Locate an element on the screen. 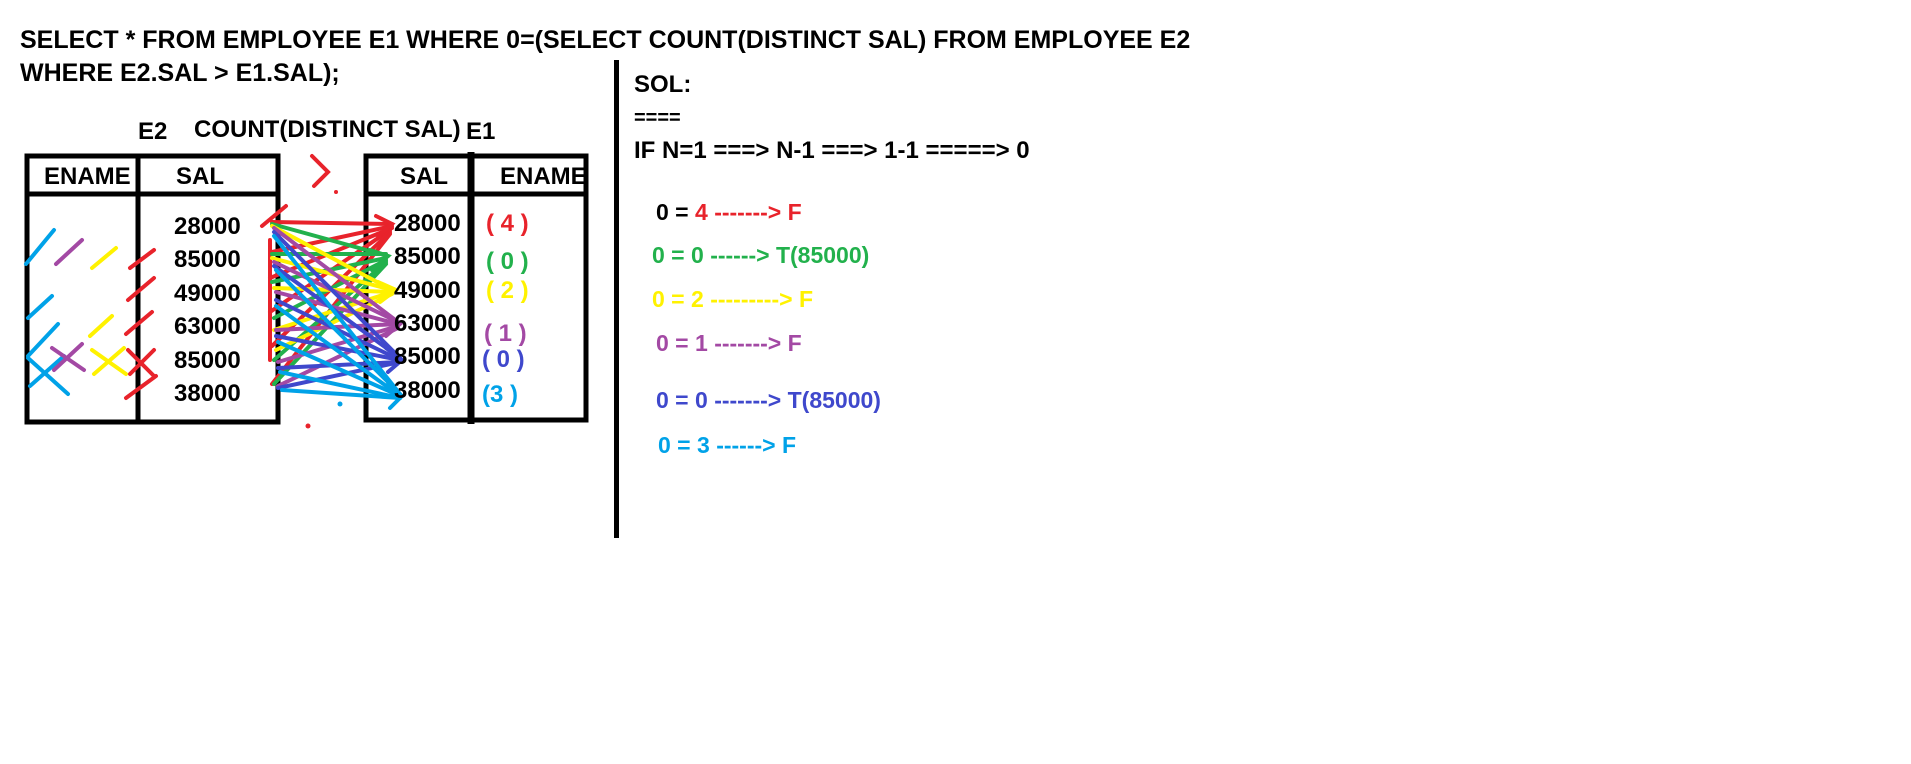 Image resolution: width=1911 pixels, height=764 pixels. e2-header-sal: SAL is located at coordinates (200, 176).